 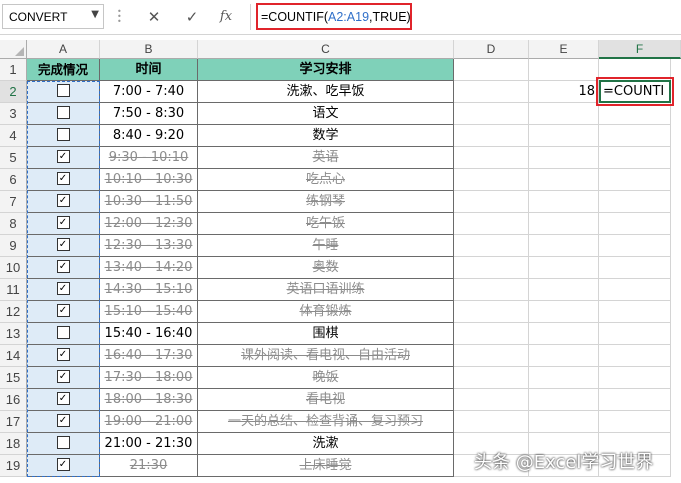 I want to click on row-header: 3, so click(x=13, y=114).